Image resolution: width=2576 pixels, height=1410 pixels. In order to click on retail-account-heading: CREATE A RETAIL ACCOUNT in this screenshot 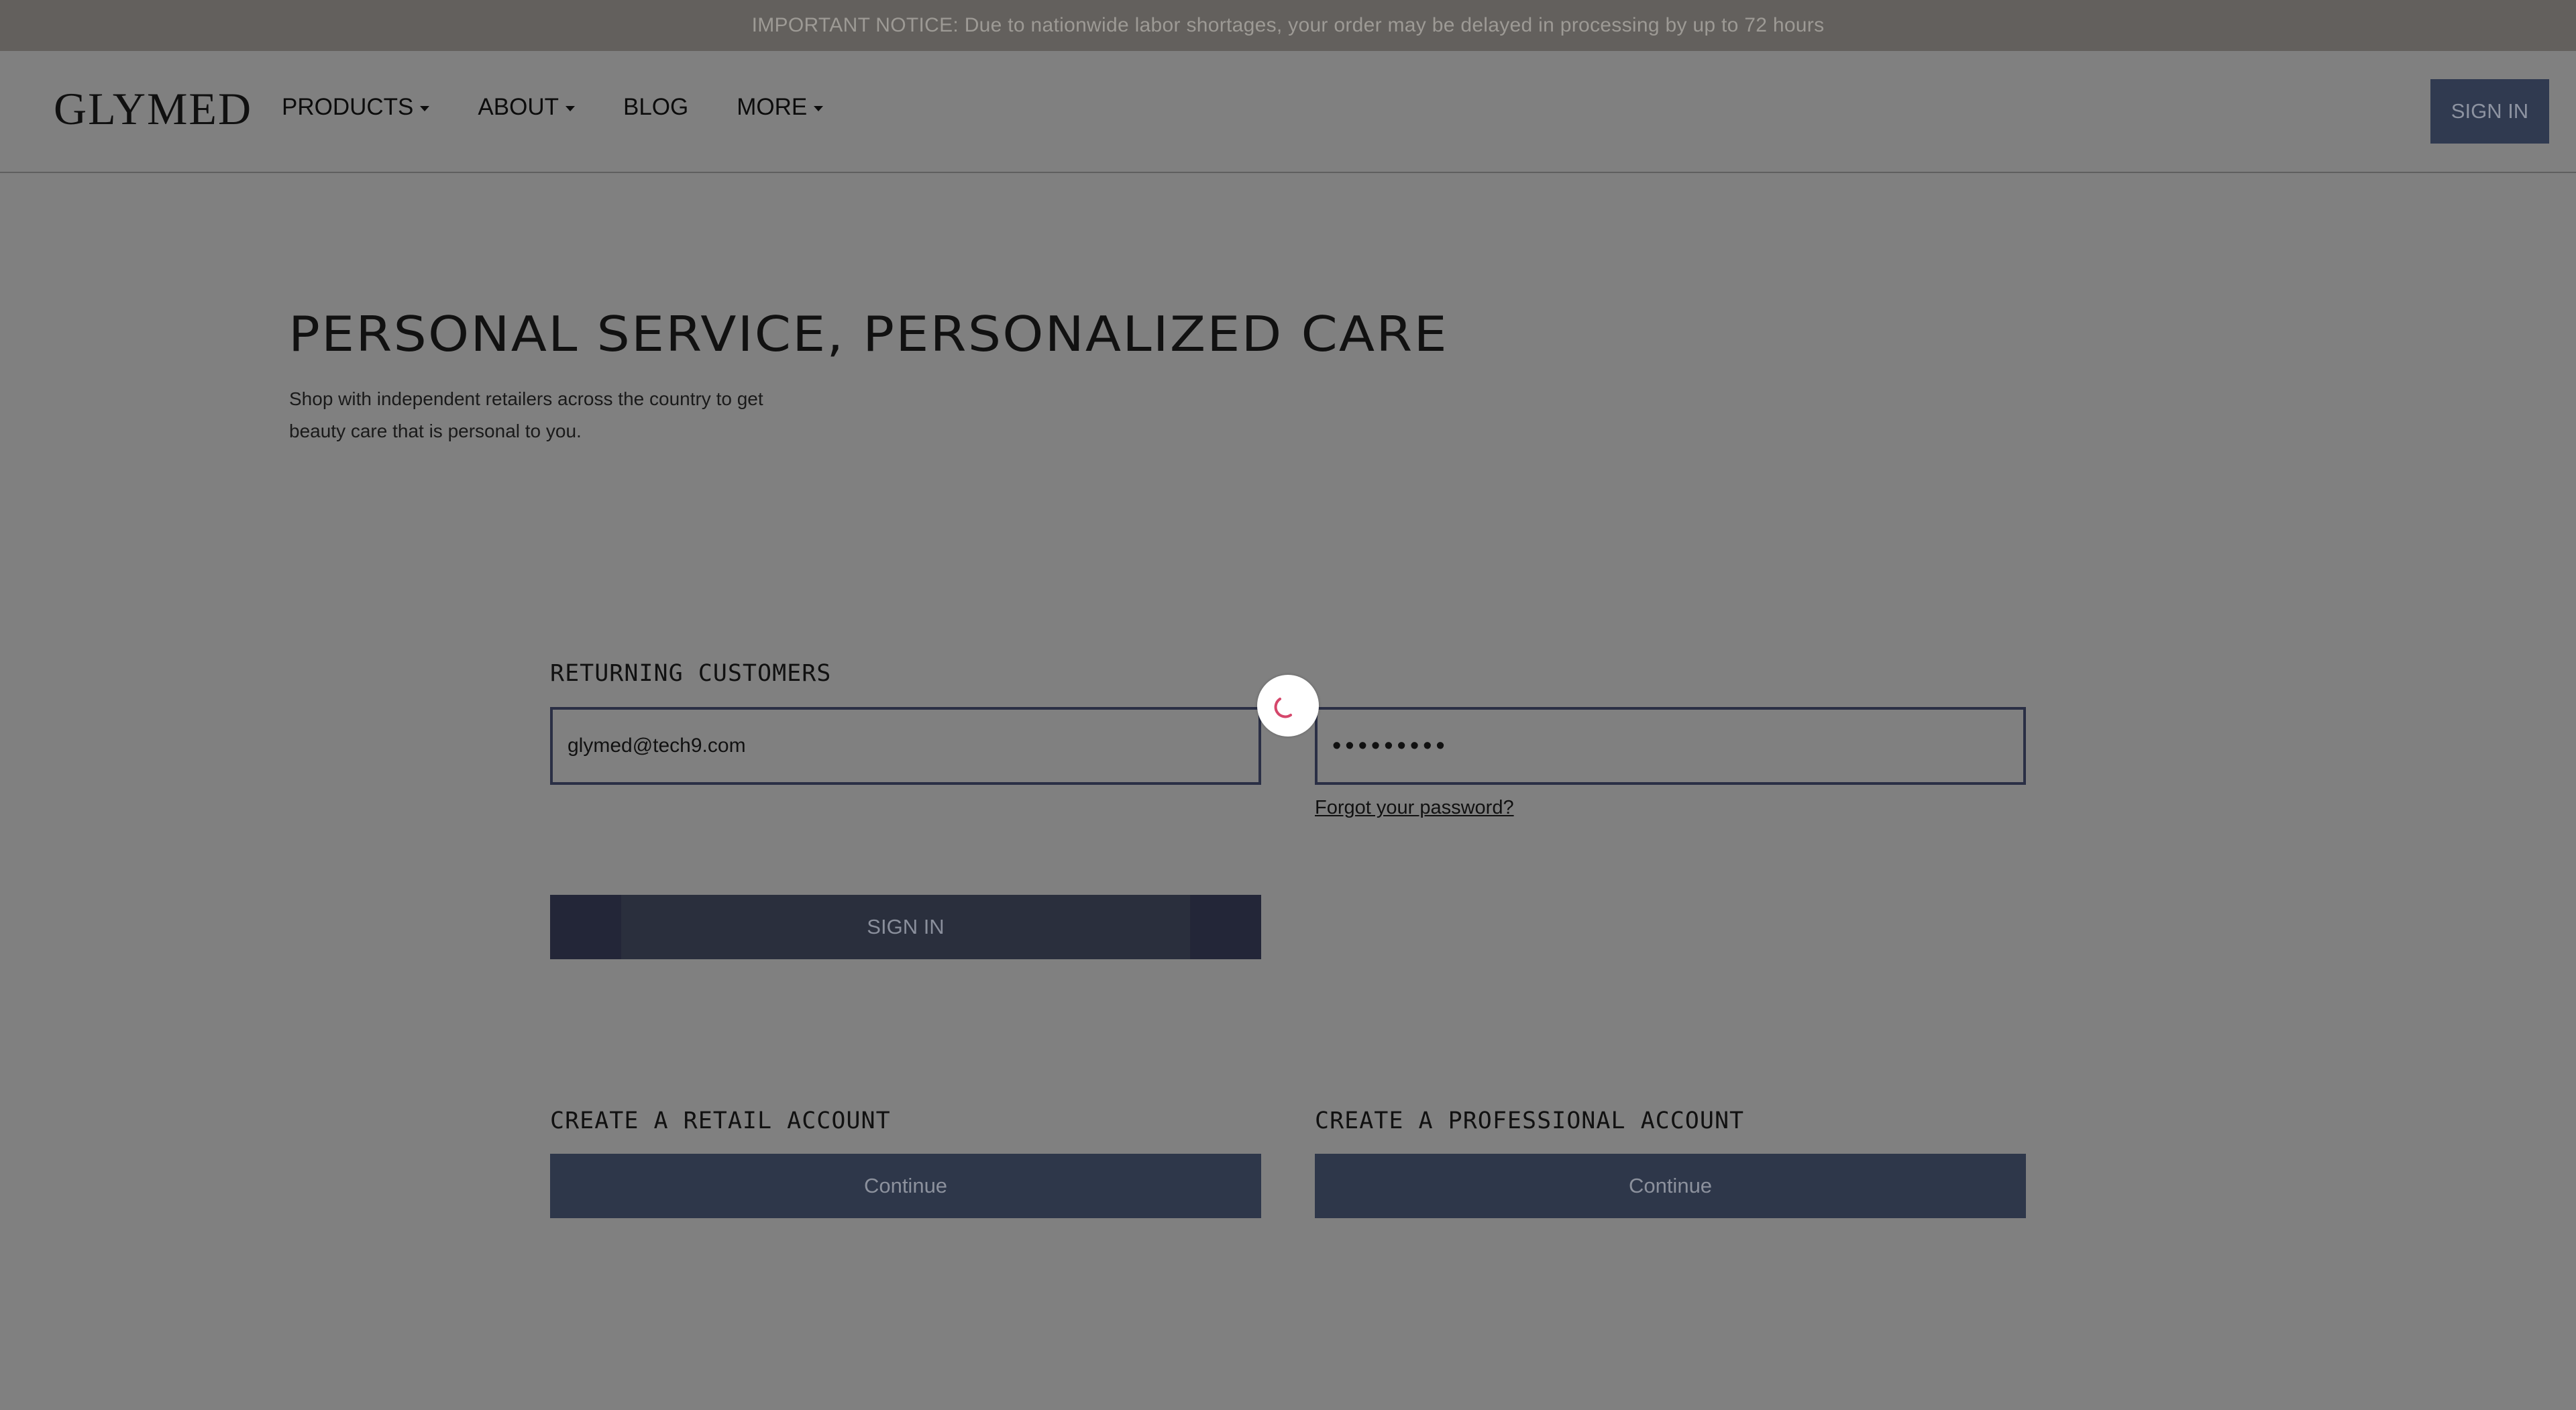, I will do `click(720, 1120)`.